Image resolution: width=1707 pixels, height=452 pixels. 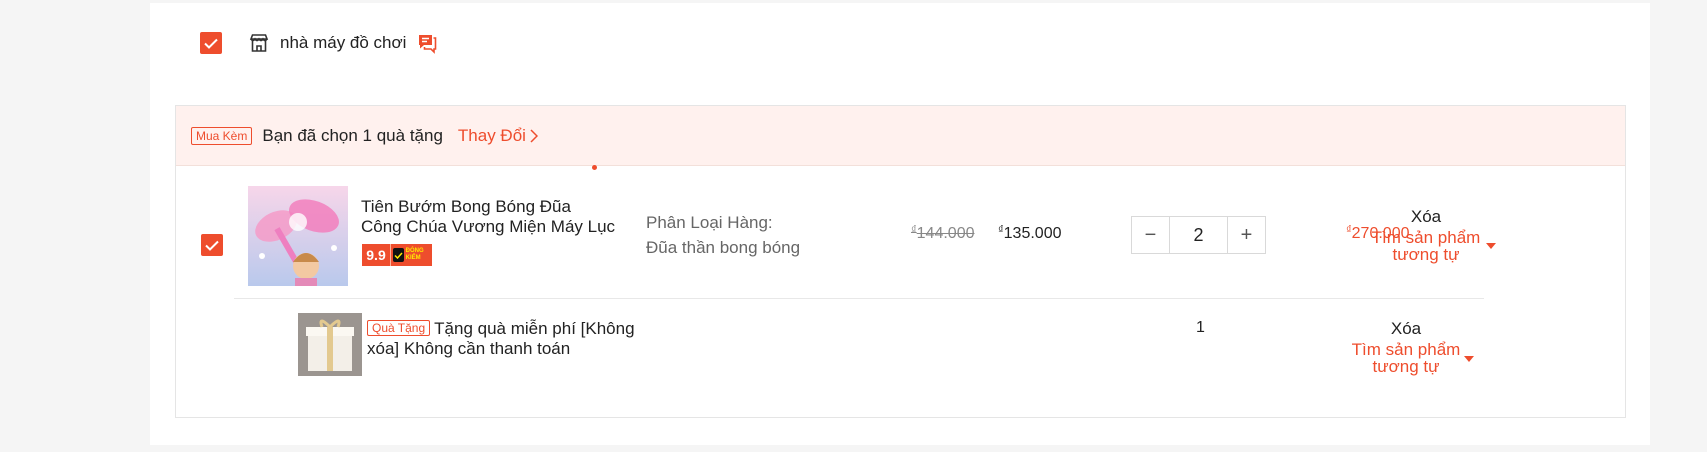 What do you see at coordinates (900, 136) in the screenshot?
I see `combo-promo-bar: Mua Kèm Bạn đã chọn 1 quà tặng Thay Đổi` at bounding box center [900, 136].